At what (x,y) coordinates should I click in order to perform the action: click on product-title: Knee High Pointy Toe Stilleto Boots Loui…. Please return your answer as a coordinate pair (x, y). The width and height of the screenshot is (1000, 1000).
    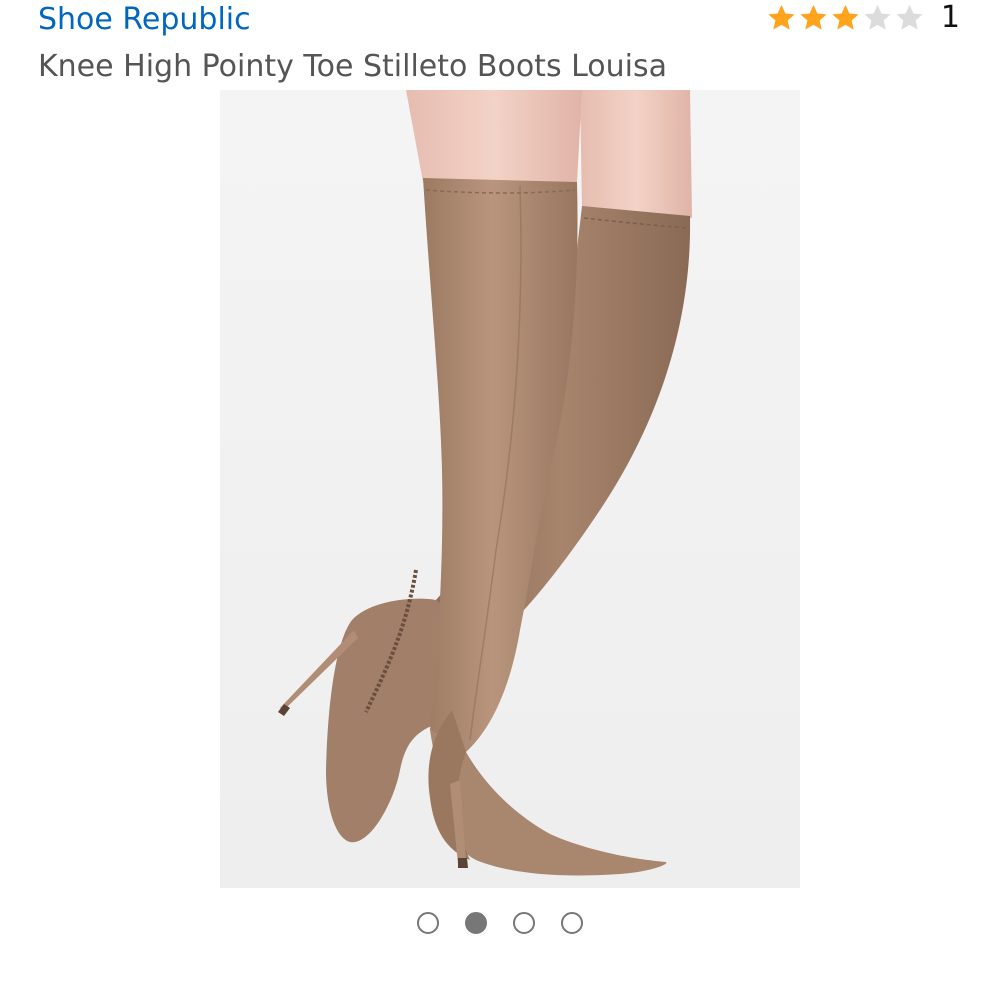
    Looking at the image, I should click on (353, 66).